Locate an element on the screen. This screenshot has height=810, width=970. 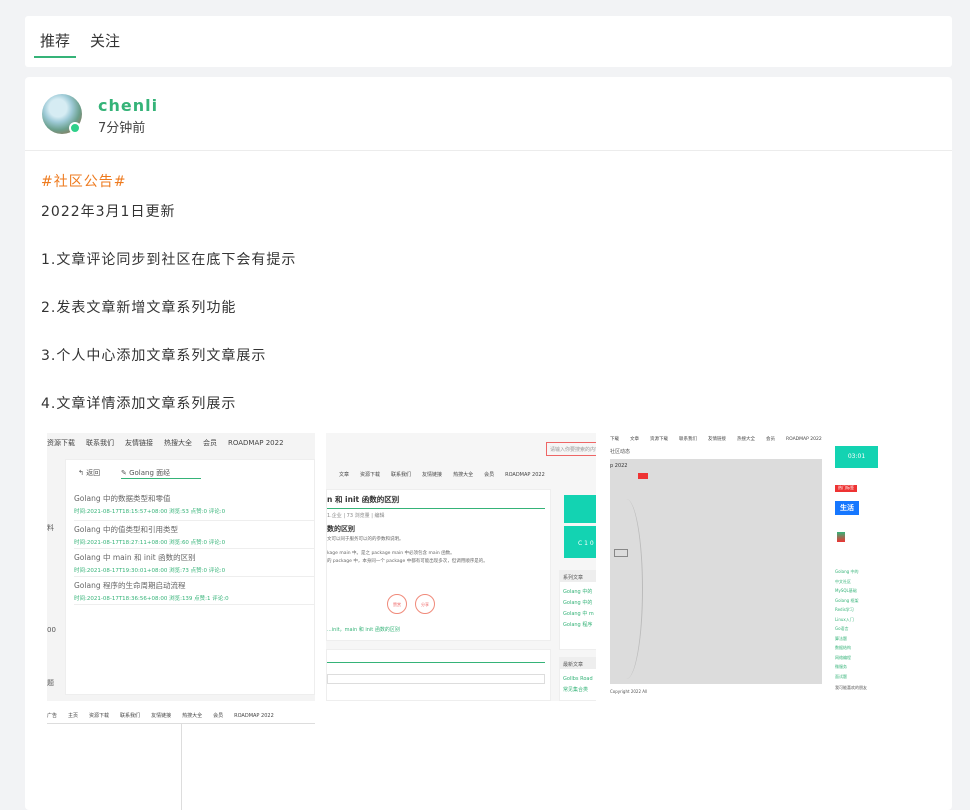
topic-tag: #社区公告# is located at coordinates (481, 181).